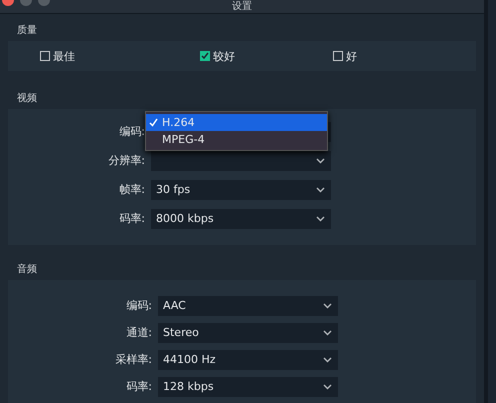  Describe the element at coordinates (132, 189) in the screenshot. I see `field-label: 帧率:` at that location.